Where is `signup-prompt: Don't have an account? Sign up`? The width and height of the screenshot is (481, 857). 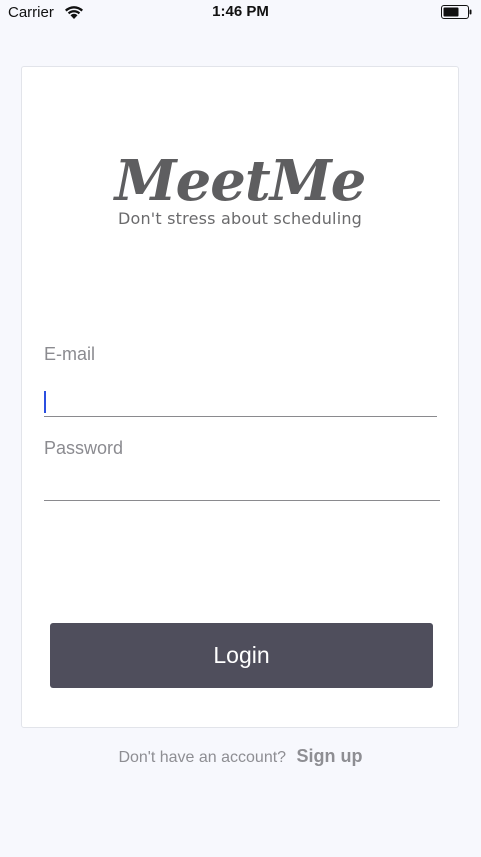
signup-prompt: Don't have an account? Sign up is located at coordinates (240, 756).